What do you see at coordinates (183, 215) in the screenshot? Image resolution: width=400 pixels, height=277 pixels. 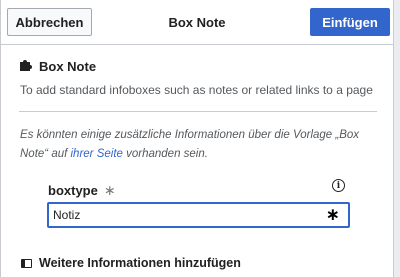 I see `boxtype-input` at bounding box center [183, 215].